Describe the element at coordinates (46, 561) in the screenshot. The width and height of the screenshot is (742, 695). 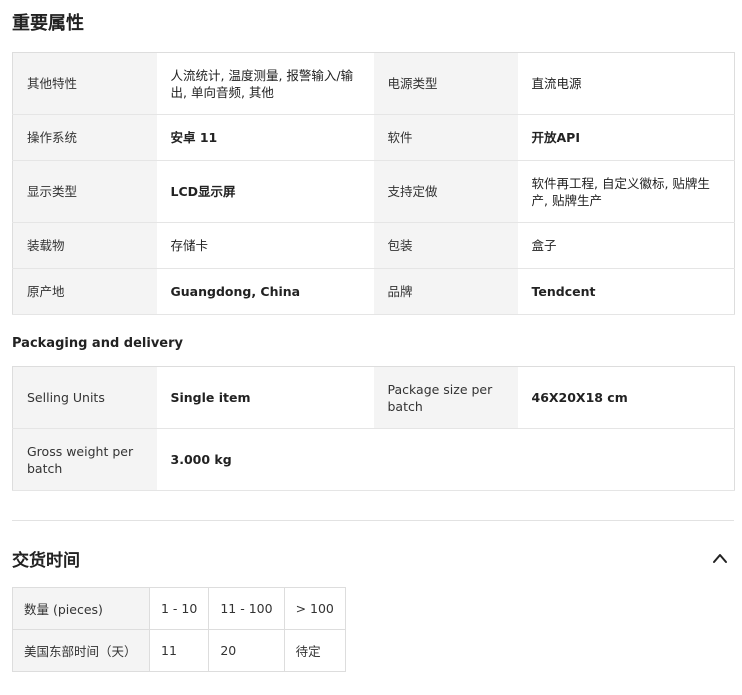
I see `lead-time-title: 交货时间` at that location.